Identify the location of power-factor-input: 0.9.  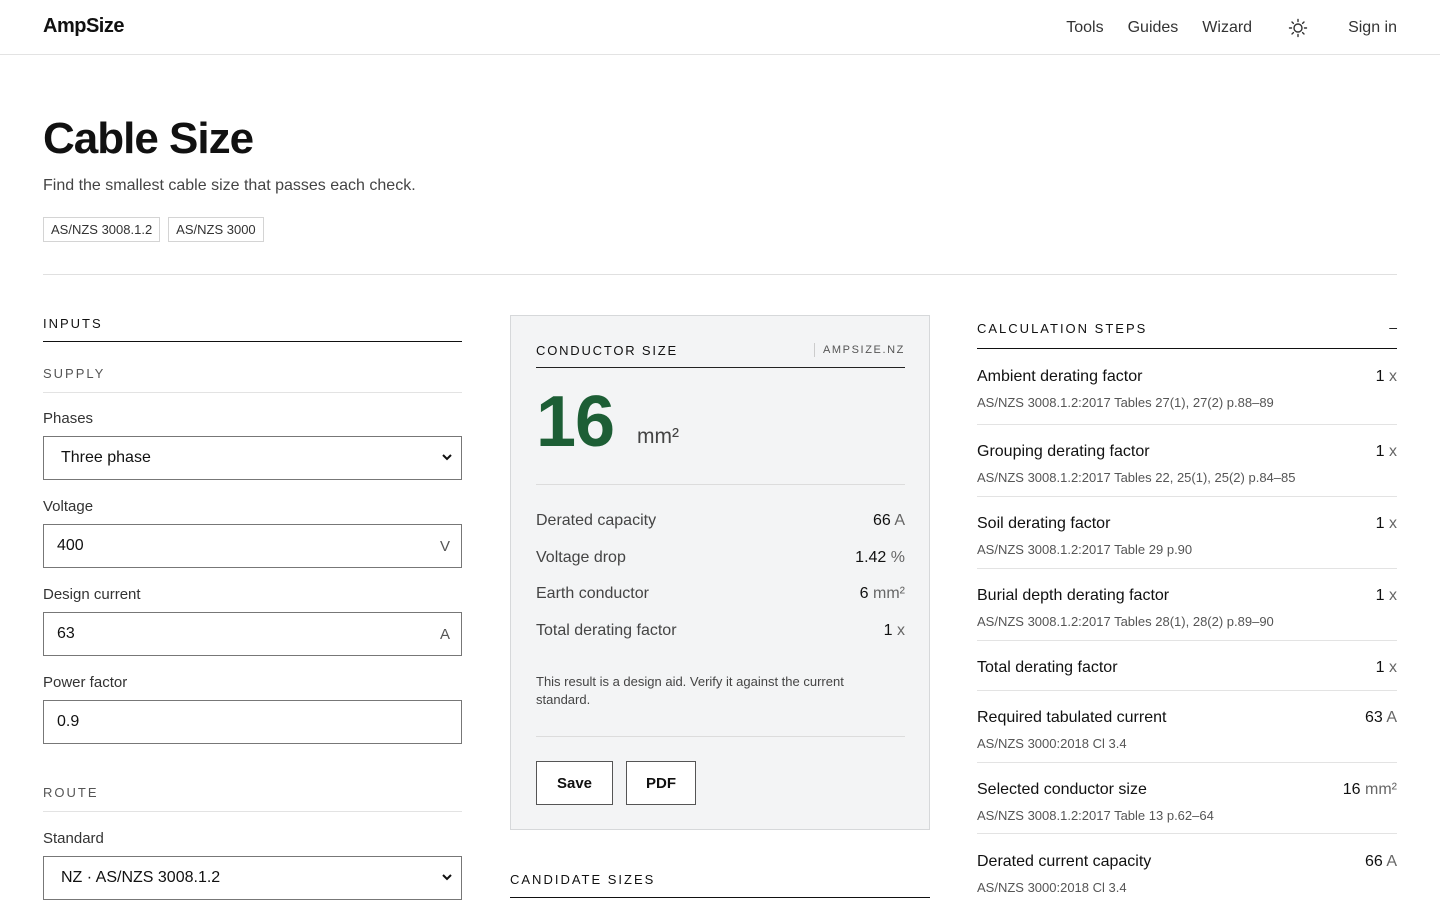
(252, 722).